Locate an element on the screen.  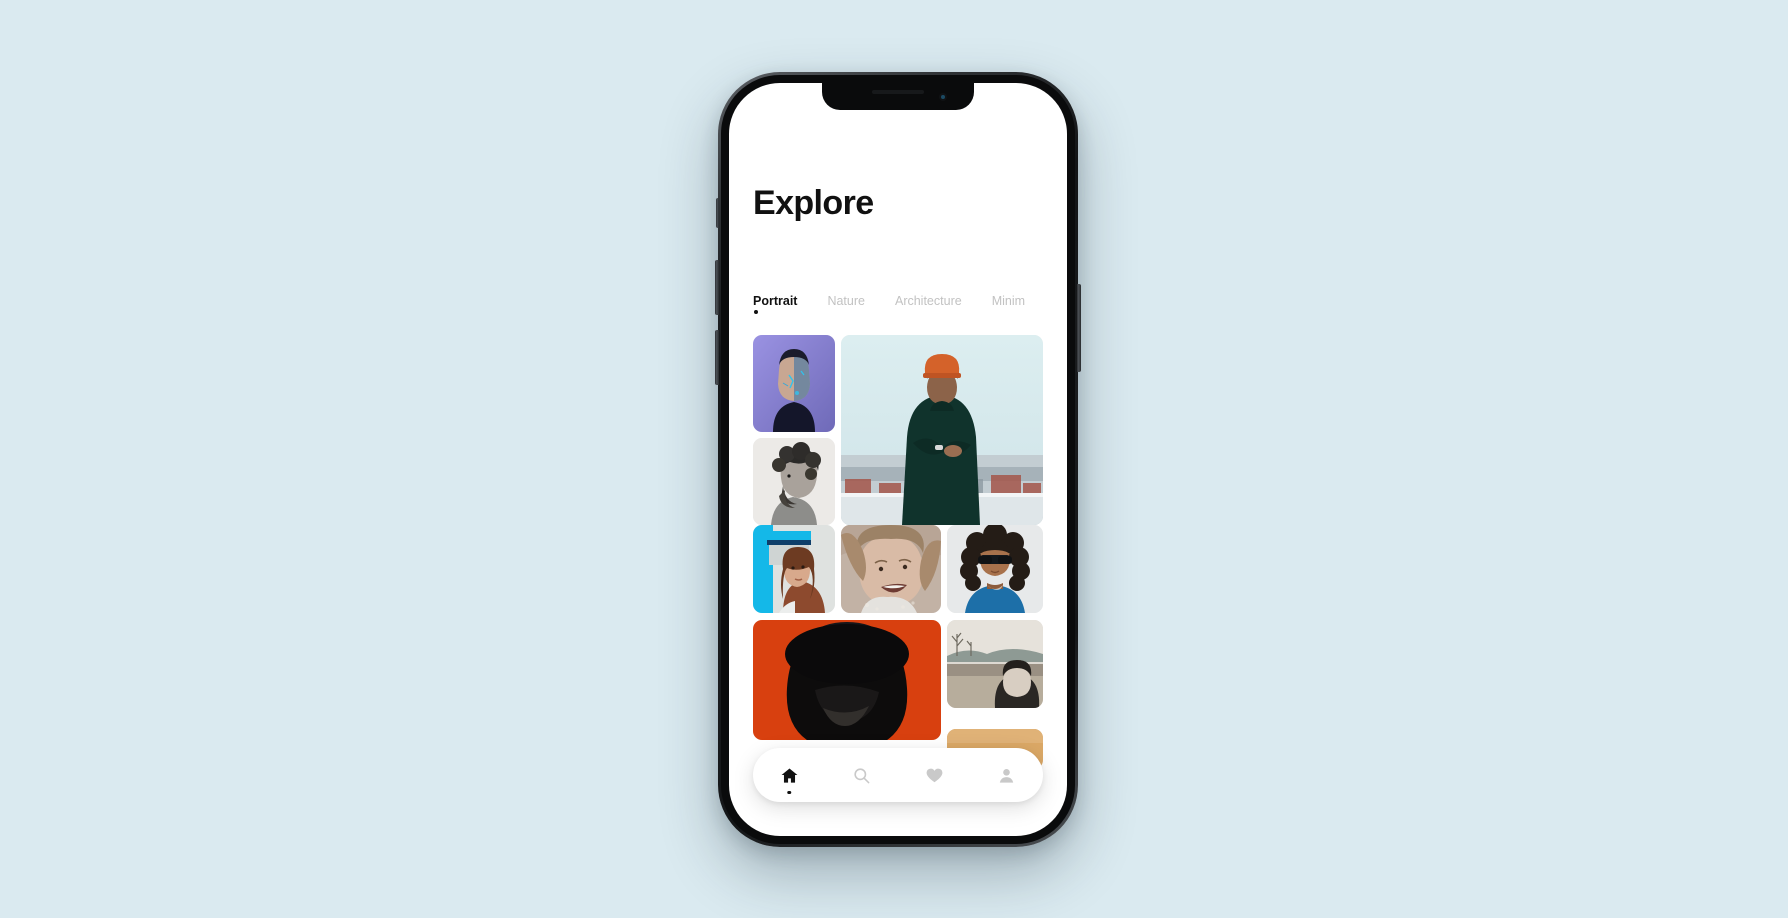
photo-grid-column-right is located at coordinates (942, 430).